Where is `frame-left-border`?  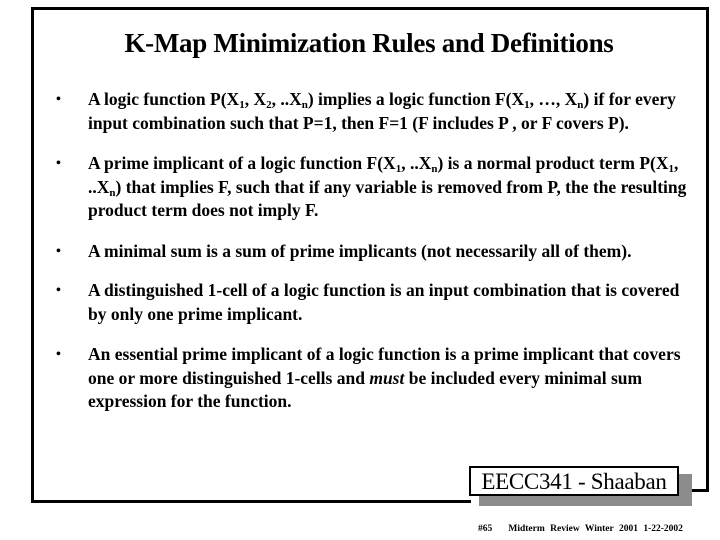 frame-left-border is located at coordinates (32, 255).